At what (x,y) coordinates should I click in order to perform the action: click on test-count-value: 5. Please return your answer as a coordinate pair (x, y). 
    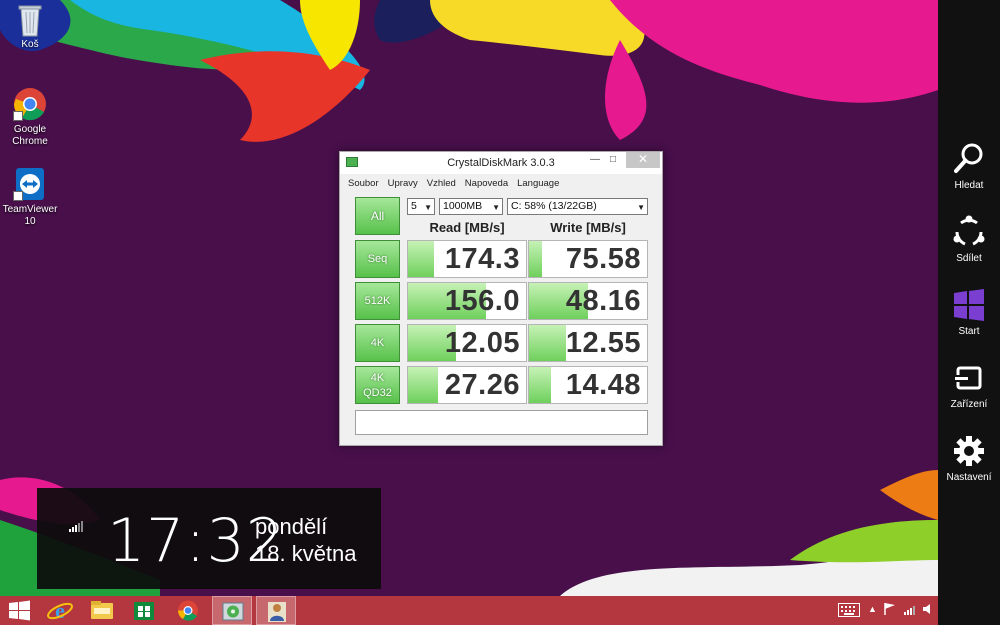
    Looking at the image, I should click on (414, 206).